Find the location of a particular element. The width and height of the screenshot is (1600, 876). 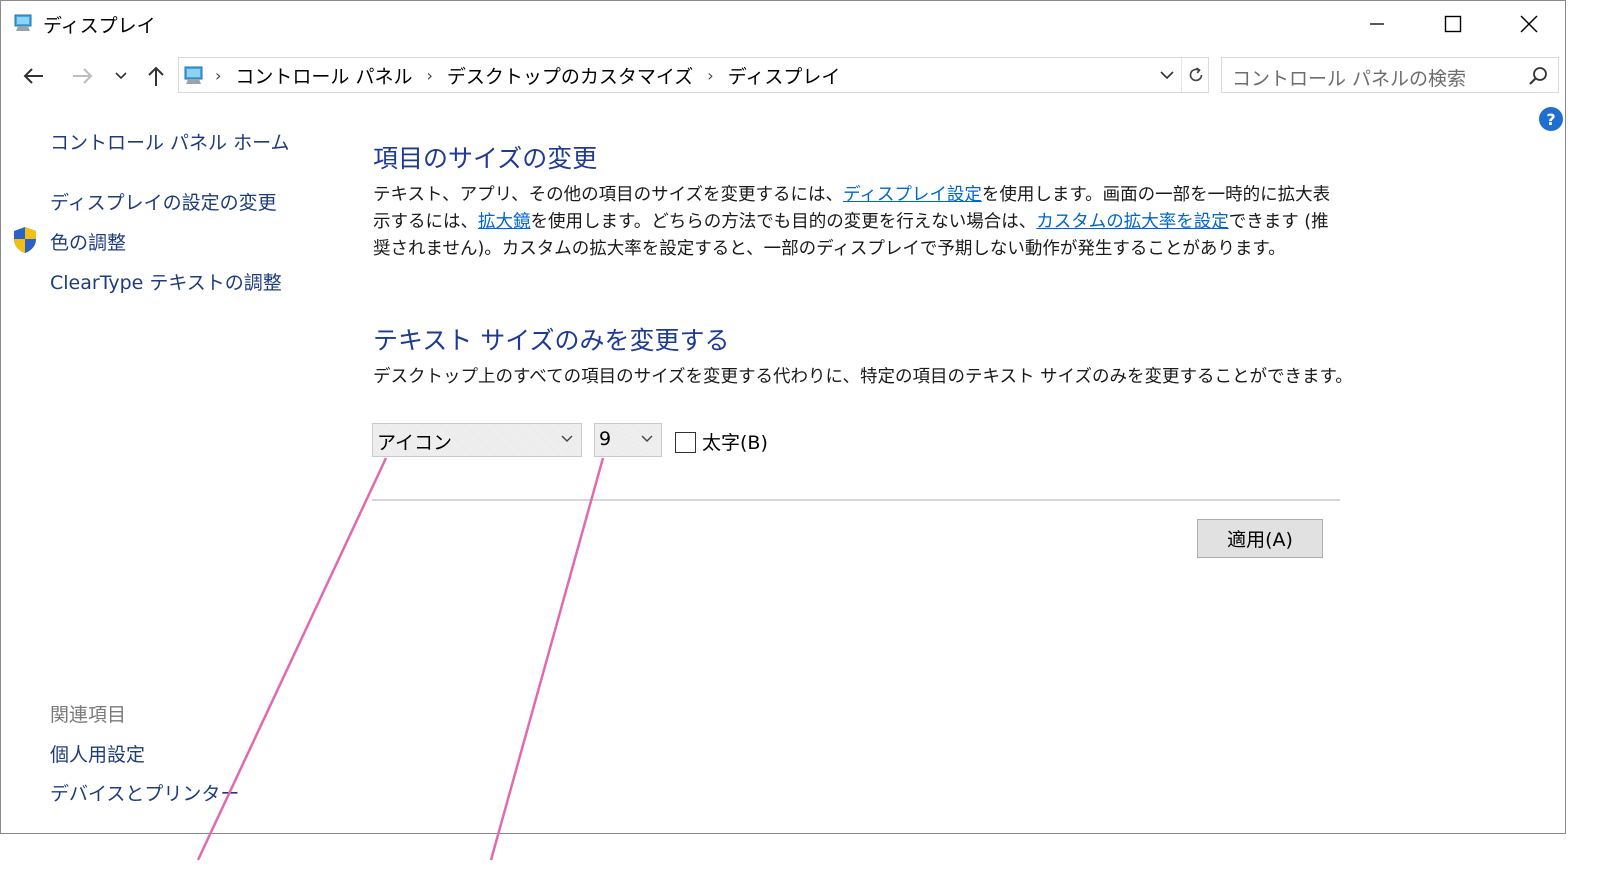

control-panel-icon is located at coordinates (193, 75).